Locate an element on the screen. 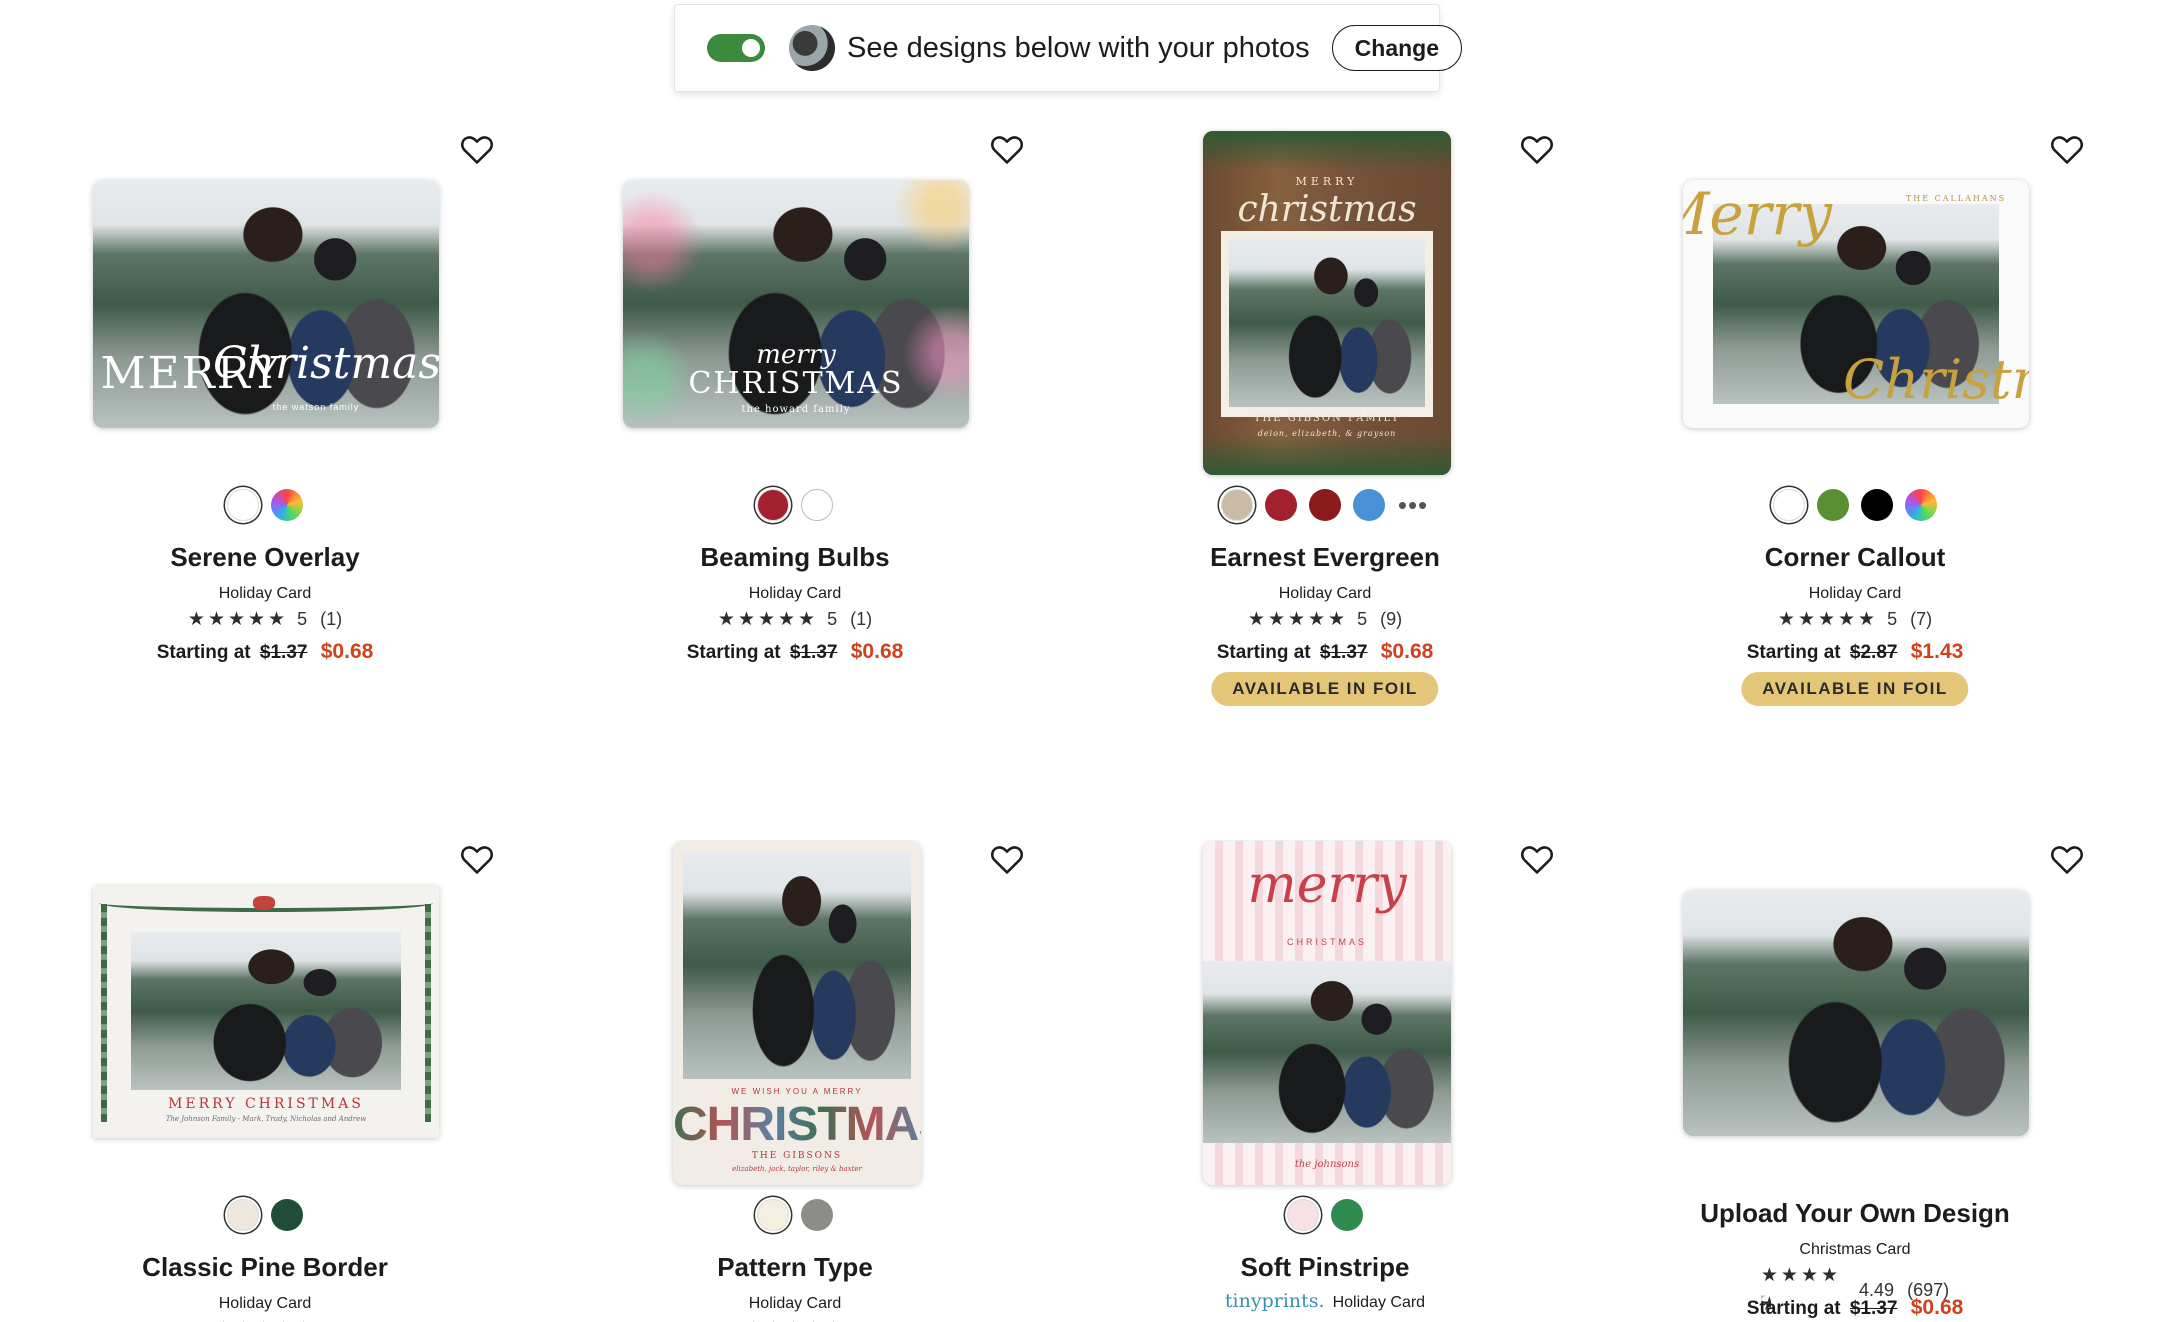  old-price: $2.87 is located at coordinates (1873, 652).